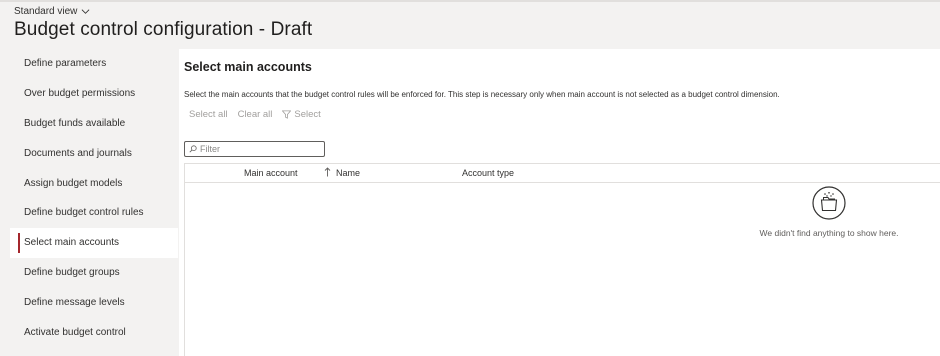  What do you see at coordinates (46, 11) in the screenshot?
I see `view-selector-label: Standard view` at bounding box center [46, 11].